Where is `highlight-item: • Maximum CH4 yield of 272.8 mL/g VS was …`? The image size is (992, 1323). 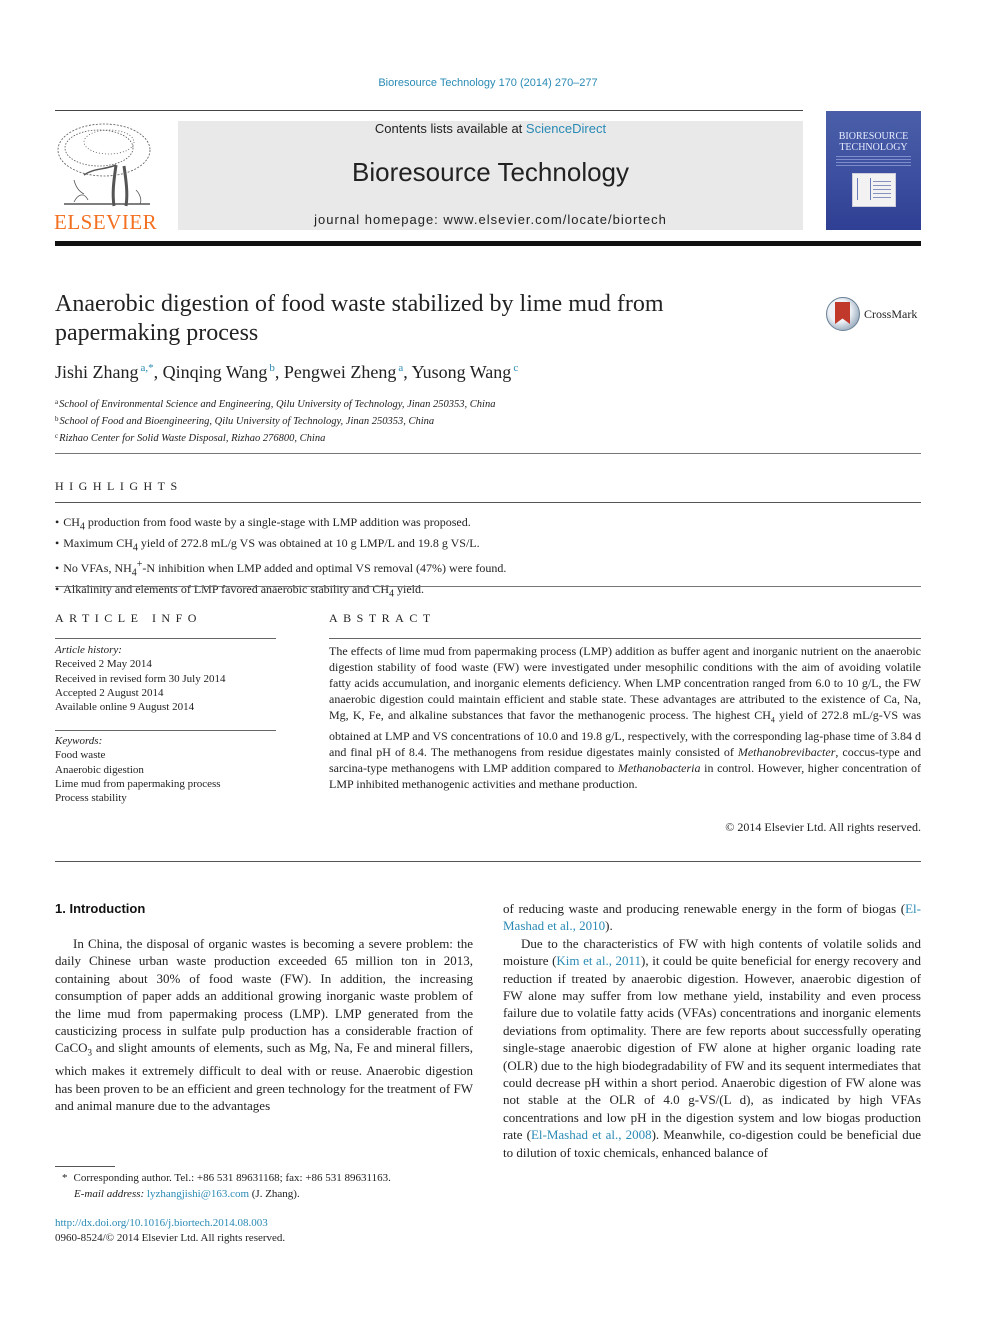 highlight-item: • Maximum CH4 yield of 272.8 mL/g VS was … is located at coordinates (280, 545).